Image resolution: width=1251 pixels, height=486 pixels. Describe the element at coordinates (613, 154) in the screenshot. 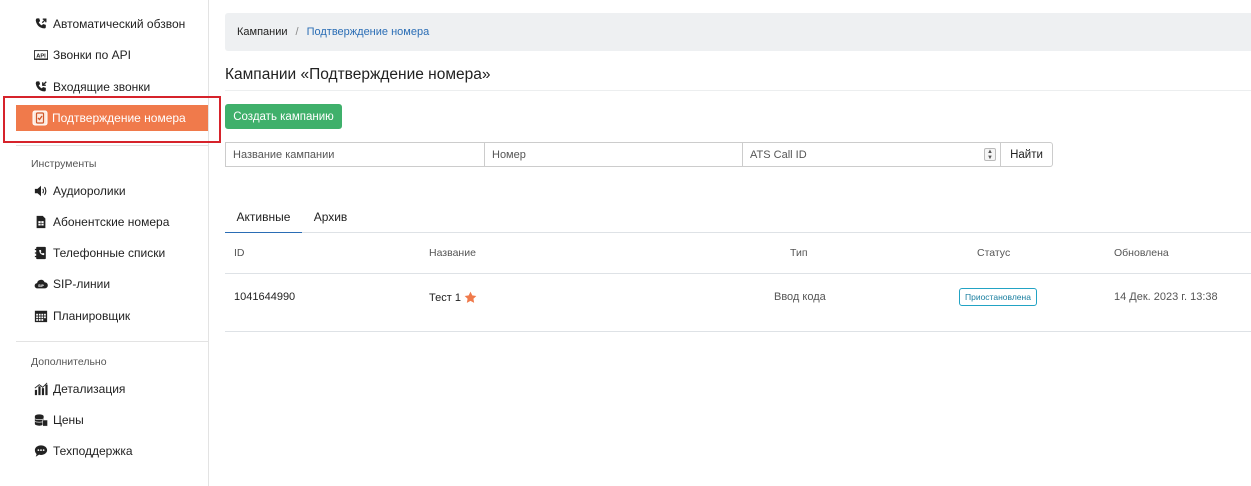

I see `number-input` at that location.